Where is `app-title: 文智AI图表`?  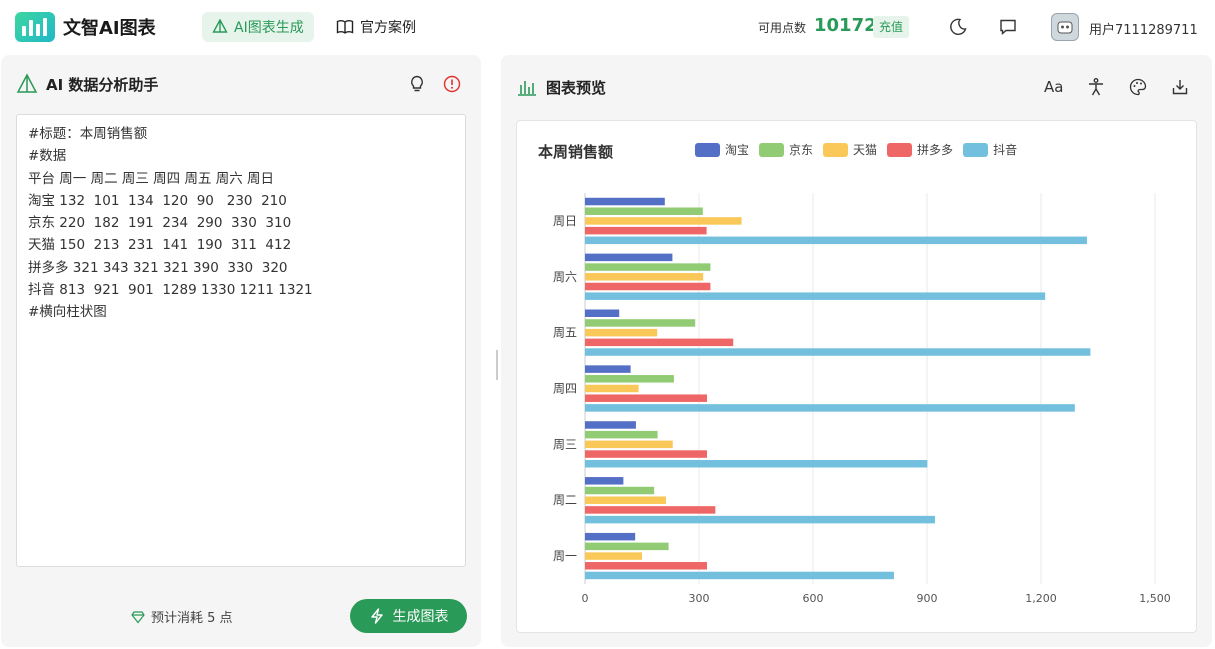
app-title: 文智AI图表 is located at coordinates (109, 28).